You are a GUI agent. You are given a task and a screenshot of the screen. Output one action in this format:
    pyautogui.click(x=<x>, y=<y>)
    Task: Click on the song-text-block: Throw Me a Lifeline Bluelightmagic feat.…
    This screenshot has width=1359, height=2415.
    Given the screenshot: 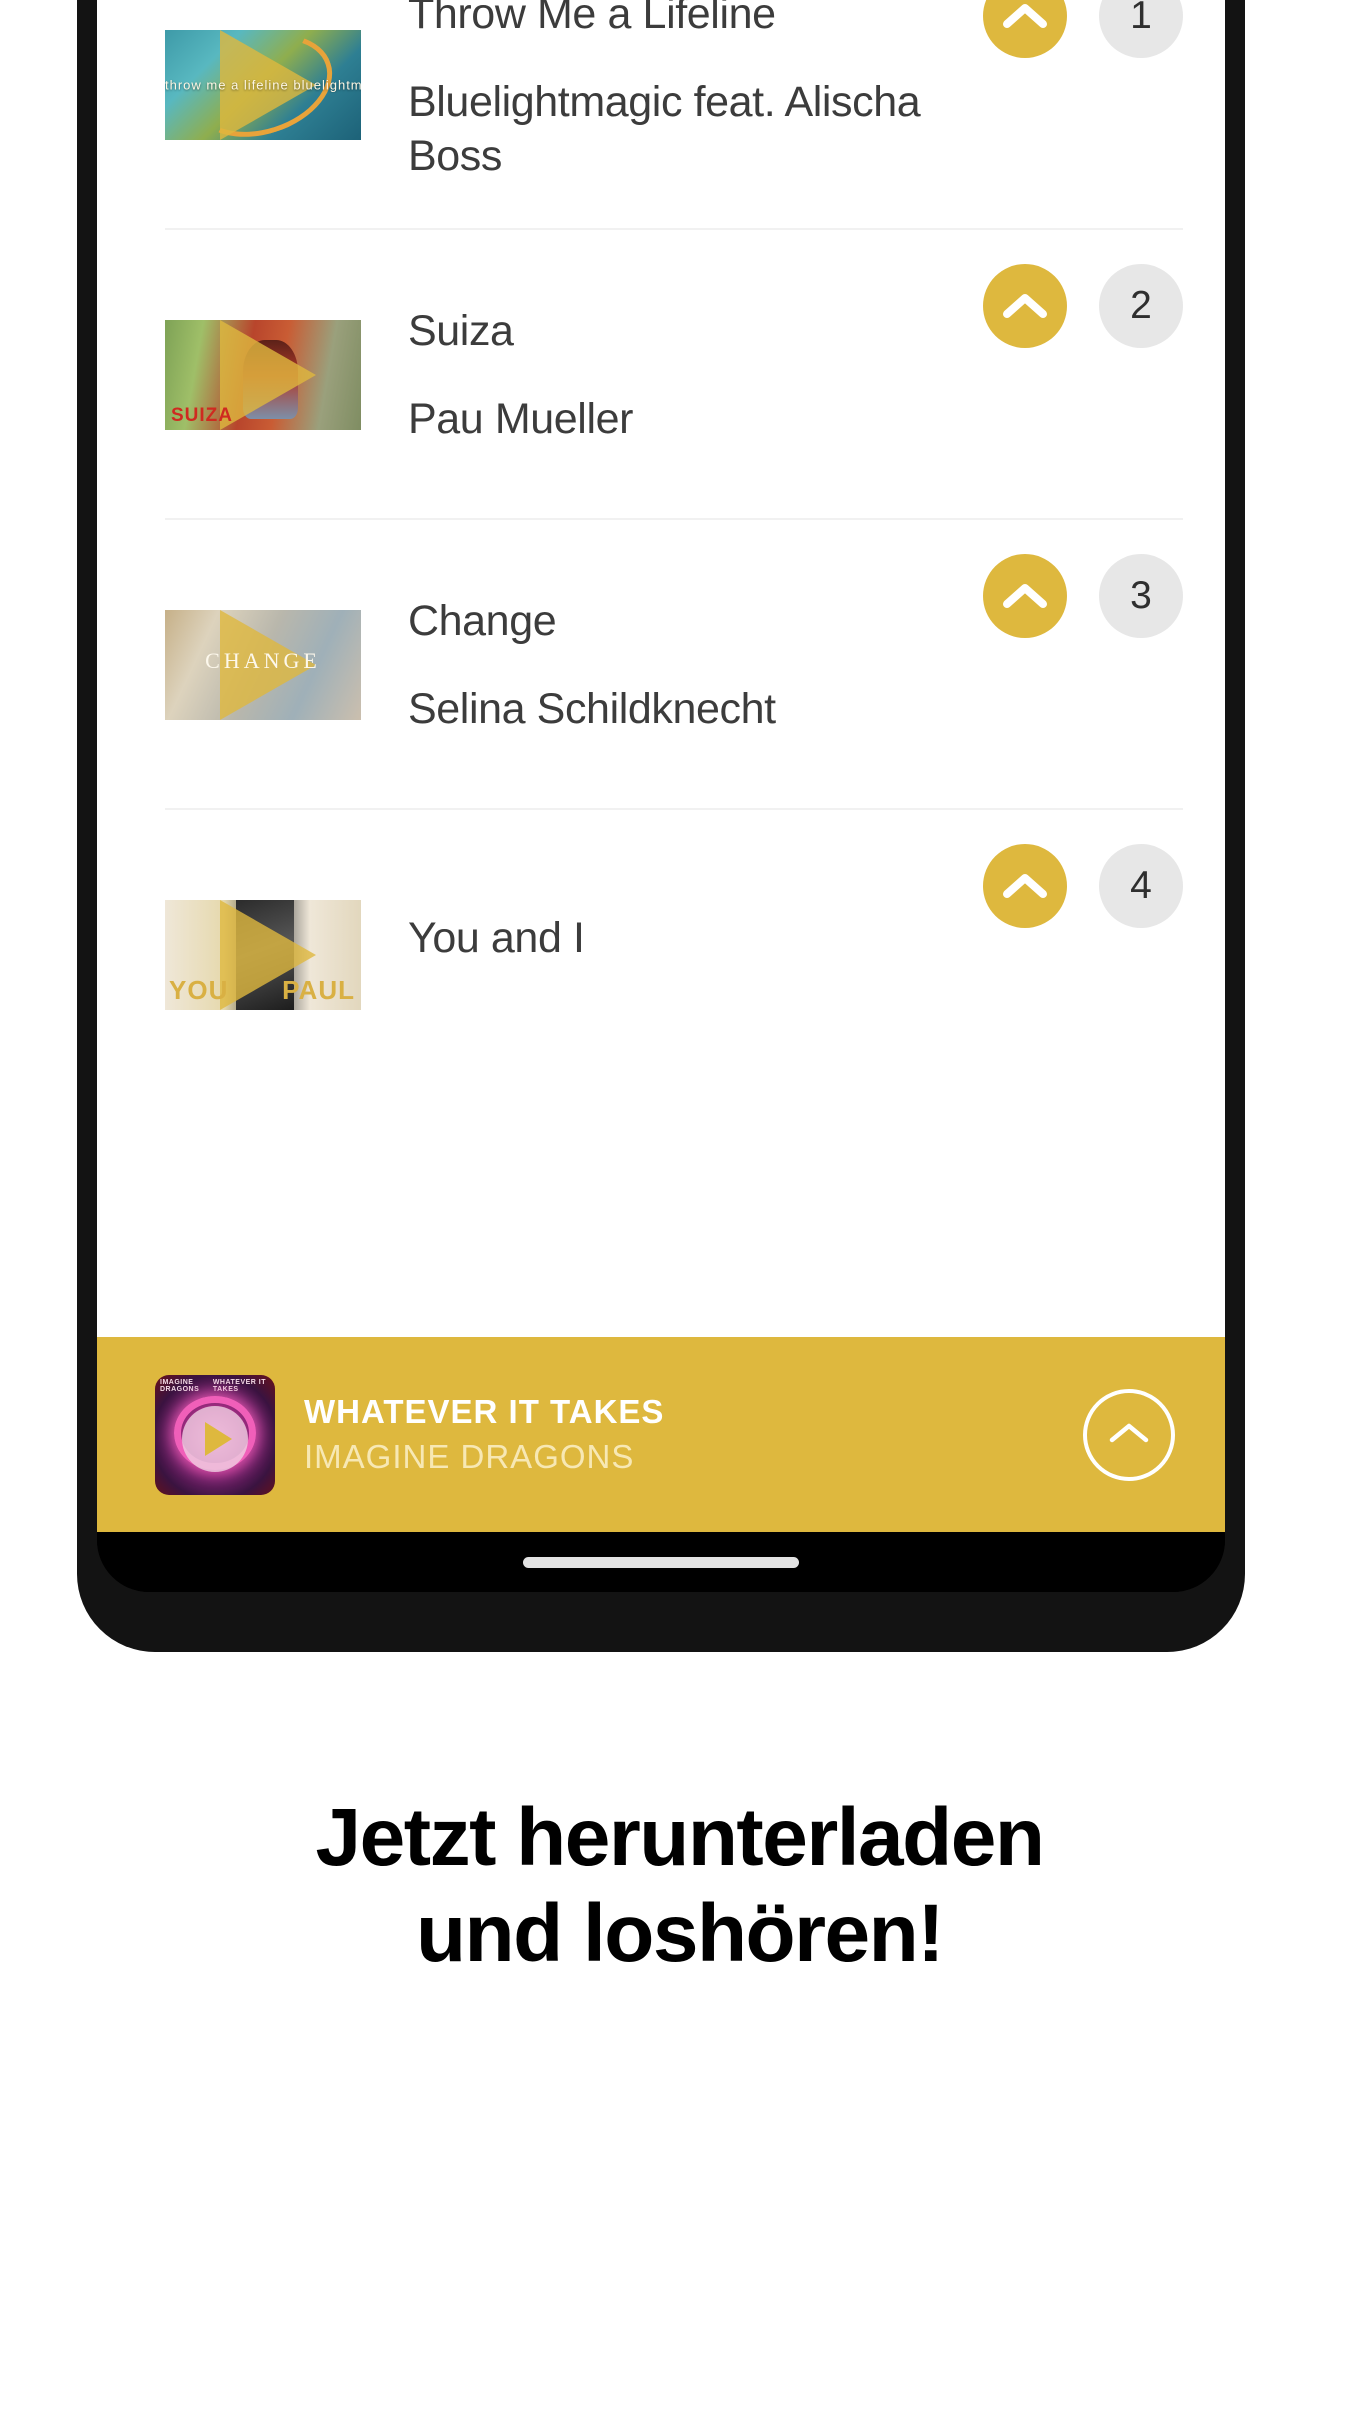 What is the action you would take?
    pyautogui.click(x=672, y=91)
    